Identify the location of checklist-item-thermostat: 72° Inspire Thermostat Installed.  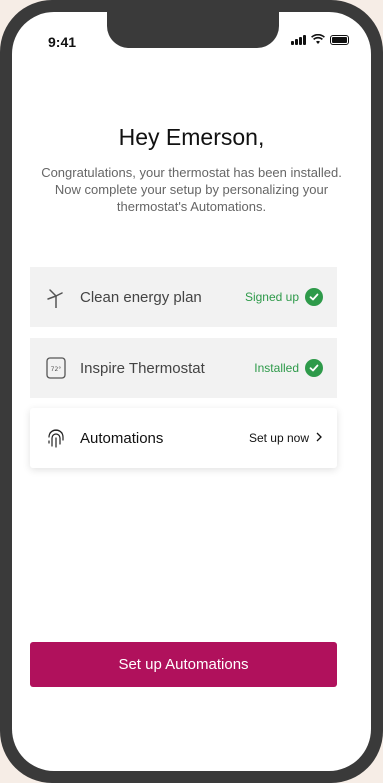
(183, 368).